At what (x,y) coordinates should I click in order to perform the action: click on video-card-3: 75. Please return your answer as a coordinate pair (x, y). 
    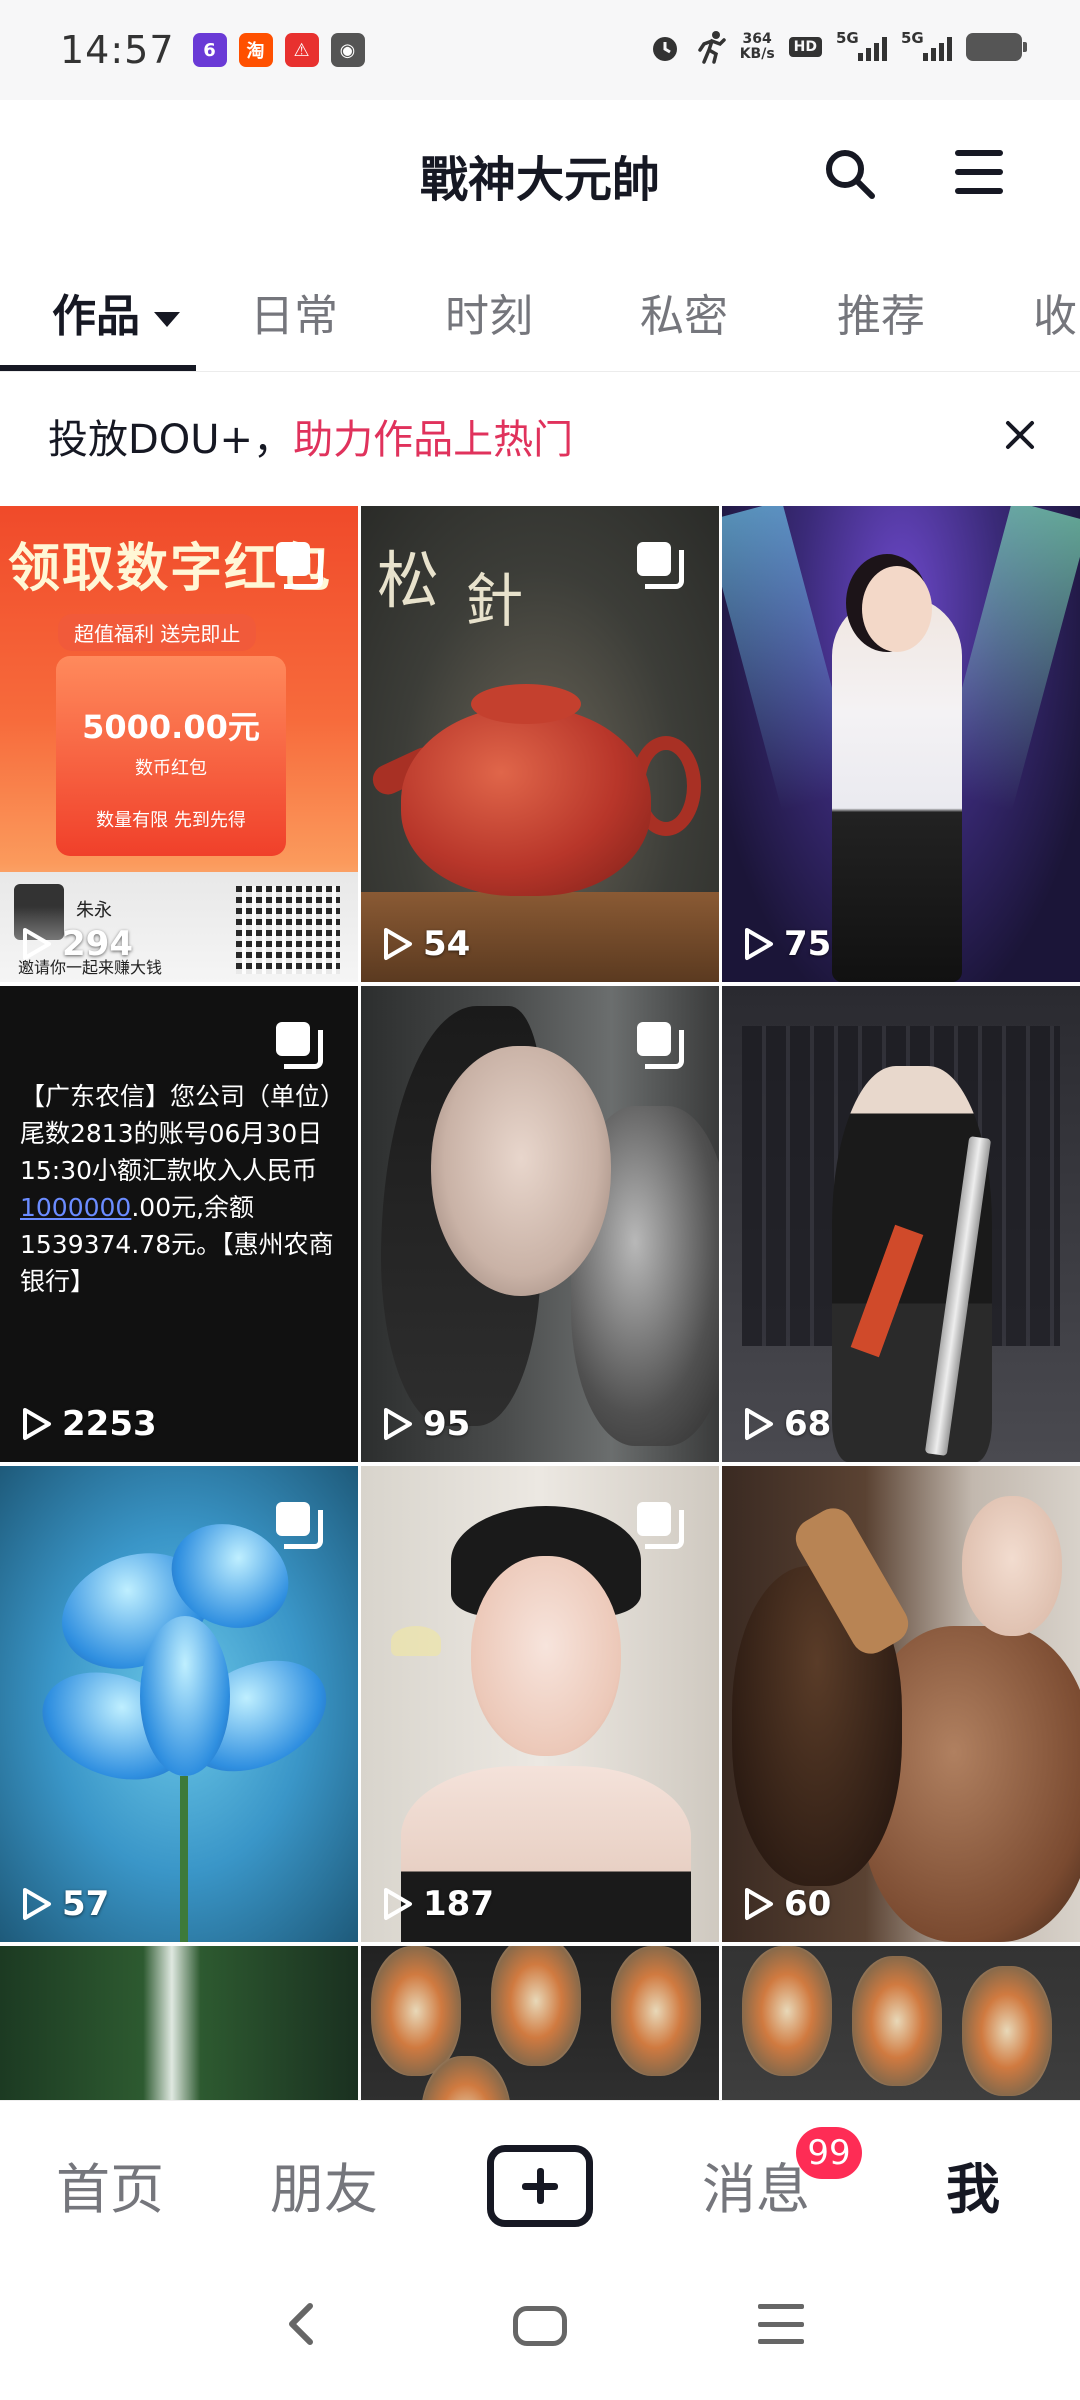
    Looking at the image, I should click on (901, 744).